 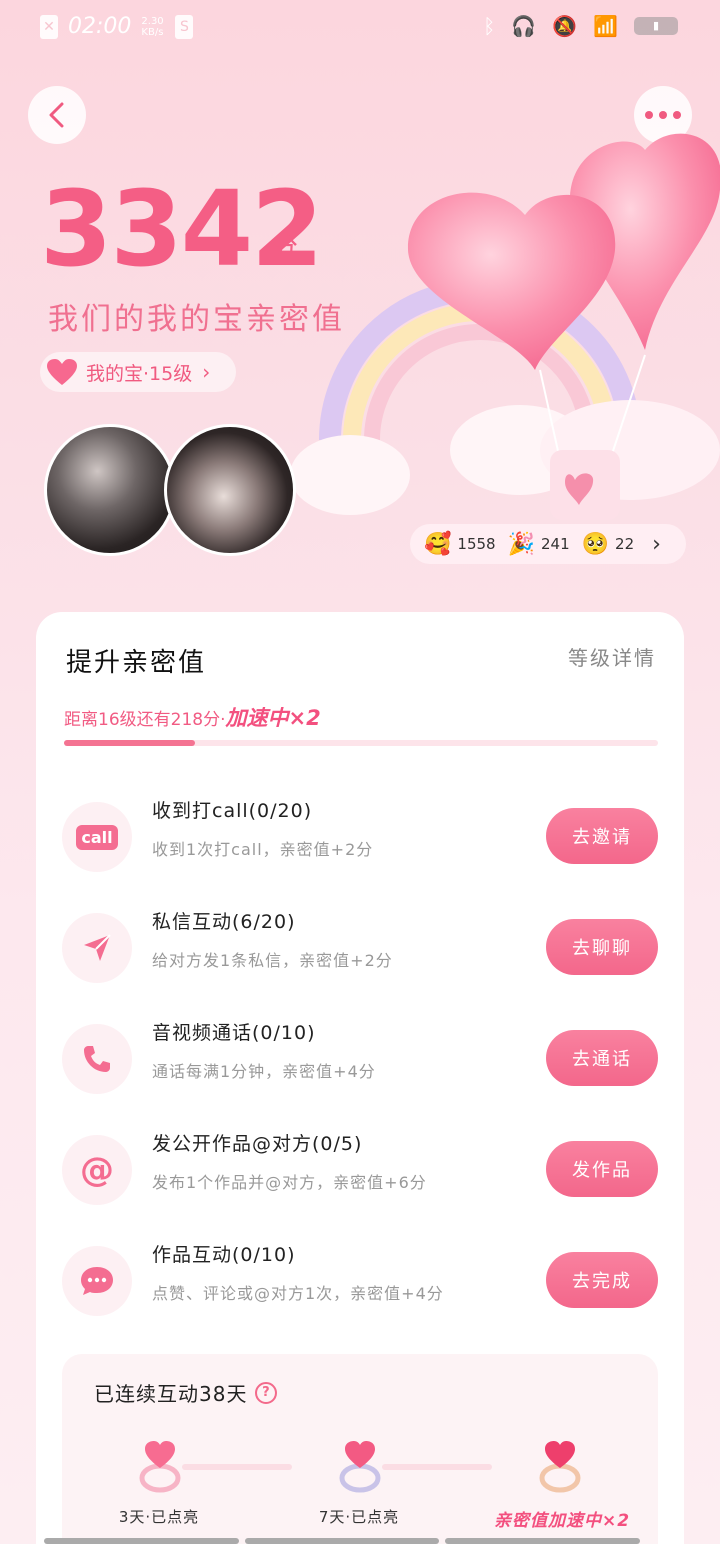 I want to click on task-item: call 收到打call(0/20) 收到1次打call，亲密值+2分 去邀请, so click(x=360, y=842).